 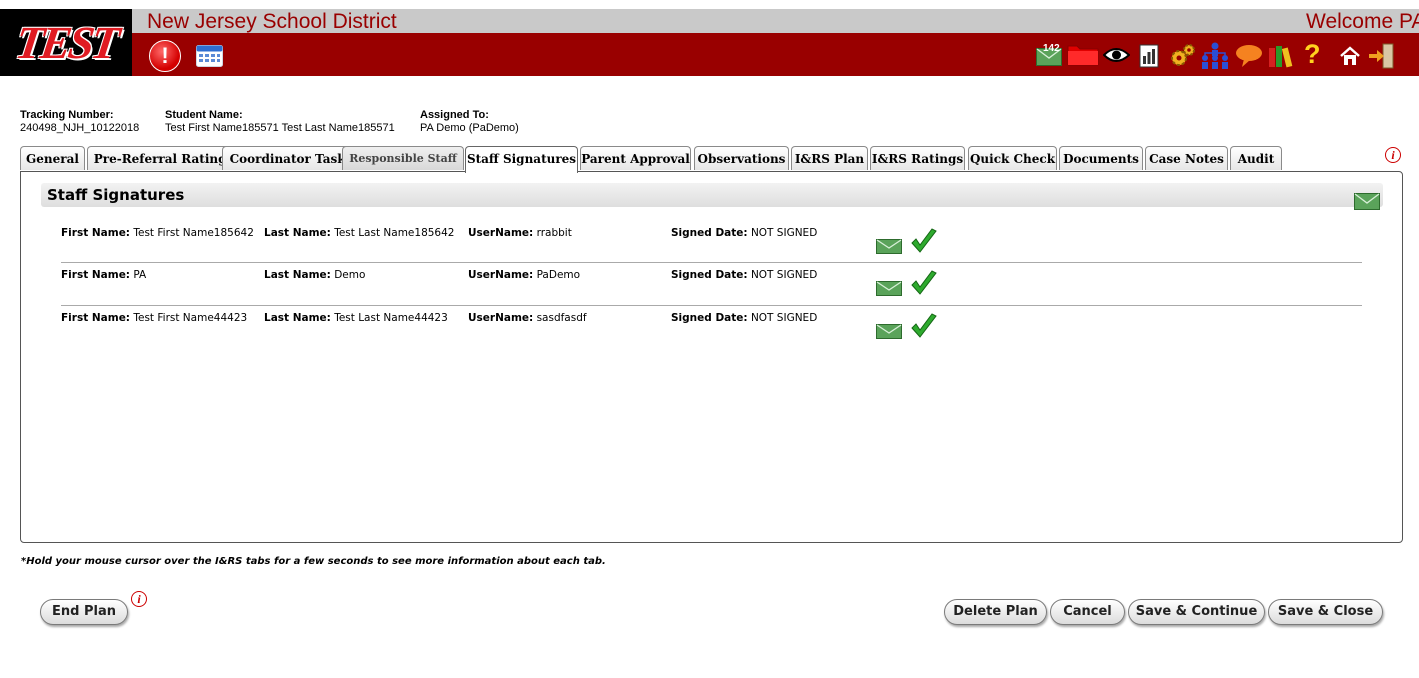 I want to click on last-name-value: Test Last Name185642, so click(x=394, y=233).